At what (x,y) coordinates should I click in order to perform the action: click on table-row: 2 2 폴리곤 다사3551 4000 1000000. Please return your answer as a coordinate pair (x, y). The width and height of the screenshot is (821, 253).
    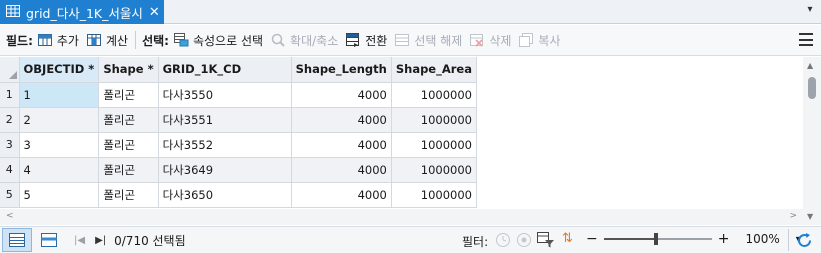
    Looking at the image, I should click on (239, 120).